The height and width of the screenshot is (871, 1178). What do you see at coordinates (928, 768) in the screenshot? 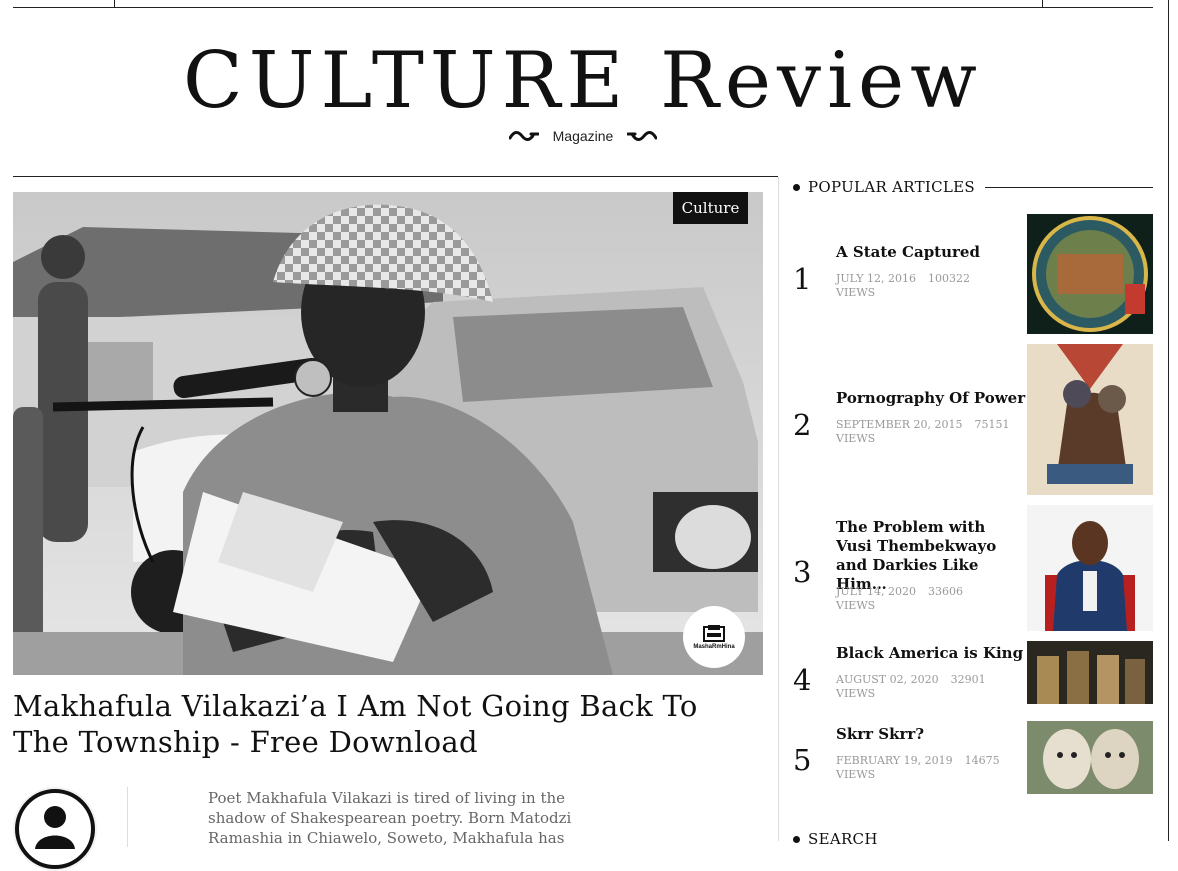
I see `article-meta: FEBRUARY 19, 2019 14675 VIEWS` at bounding box center [928, 768].